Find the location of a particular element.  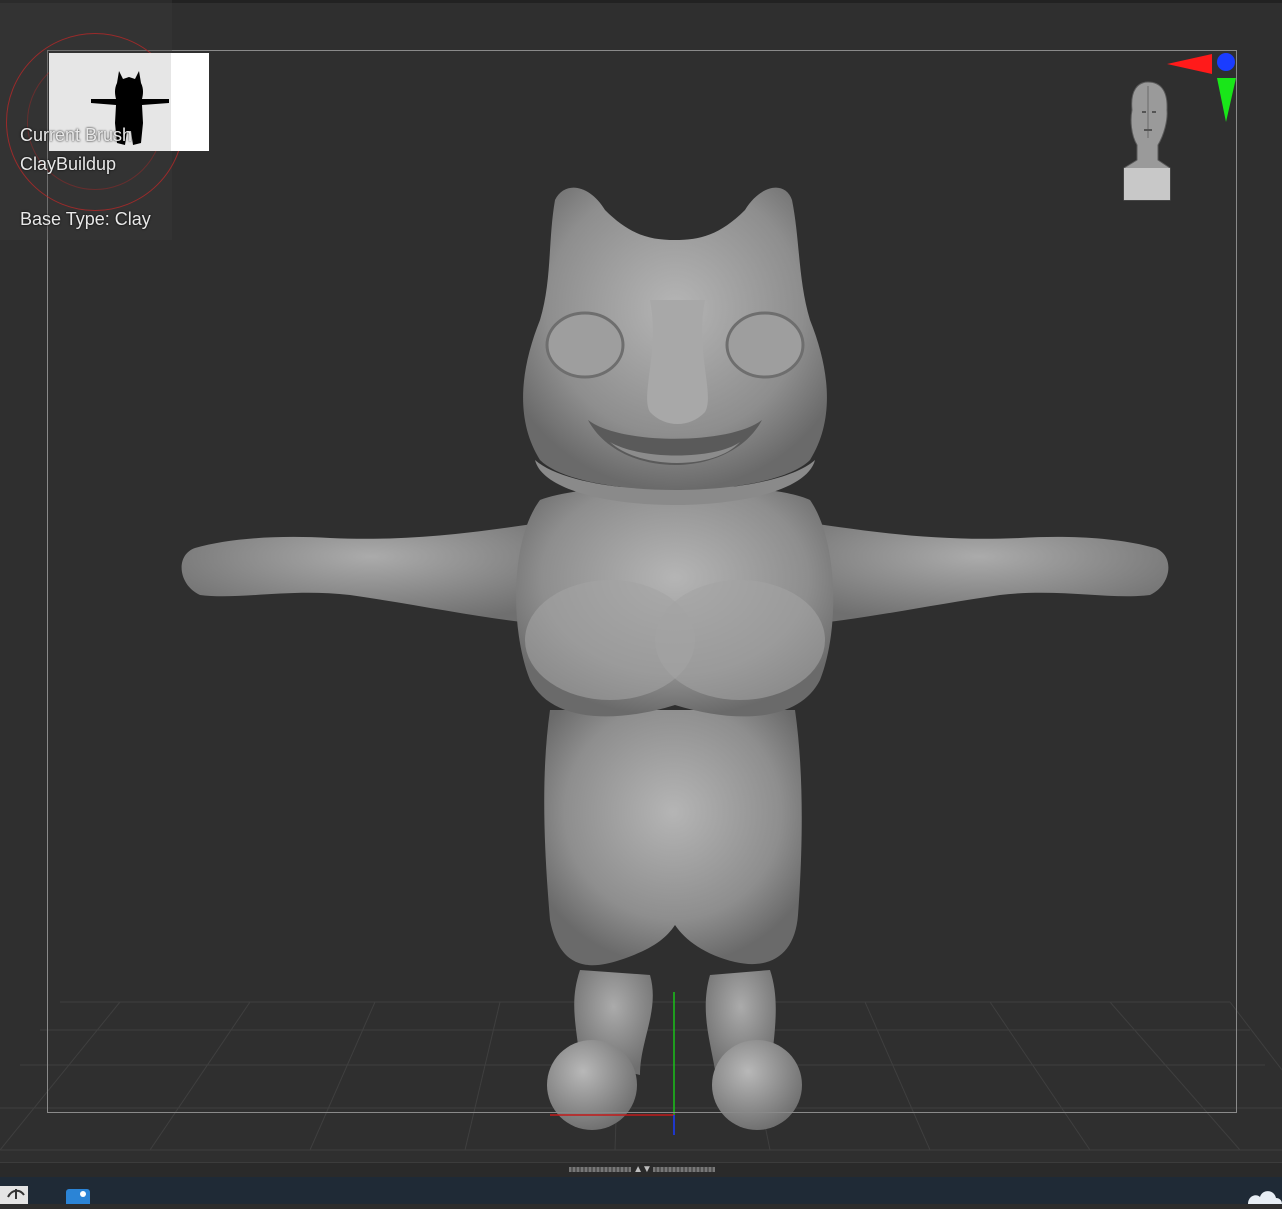

image-app-icon is located at coordinates (78, 1196).